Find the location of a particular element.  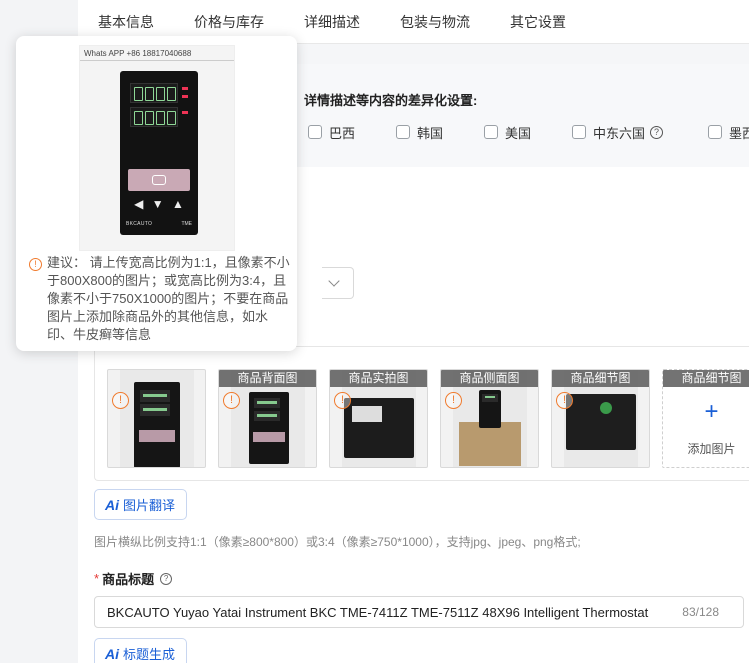

checkbox-mexico: 墨西 is located at coordinates (728, 132).